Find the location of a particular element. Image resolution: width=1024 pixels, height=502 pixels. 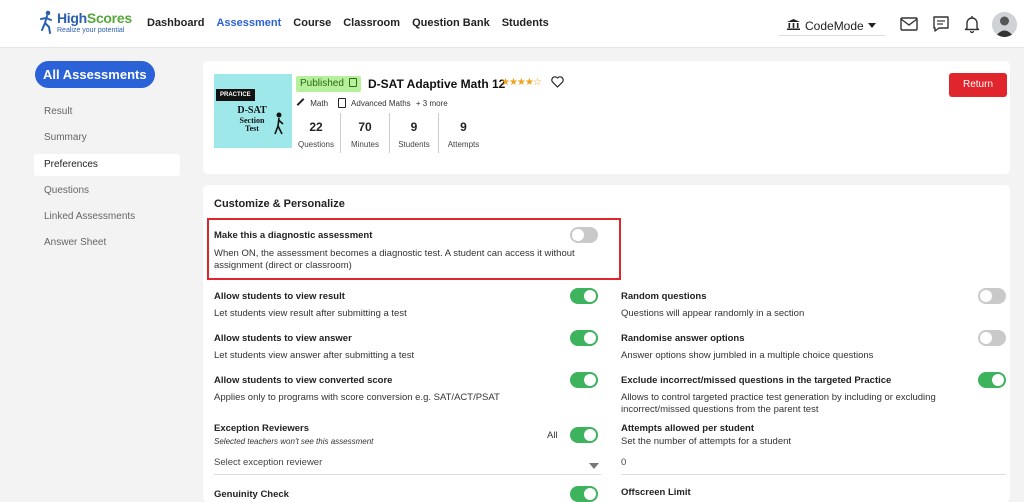

runner-logo-icon is located at coordinates (46, 22).